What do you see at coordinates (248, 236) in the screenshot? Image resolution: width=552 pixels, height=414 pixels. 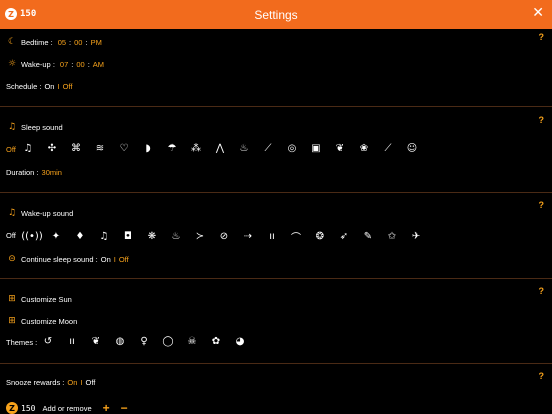 I see `trumpet-icon: ⇢` at bounding box center [248, 236].